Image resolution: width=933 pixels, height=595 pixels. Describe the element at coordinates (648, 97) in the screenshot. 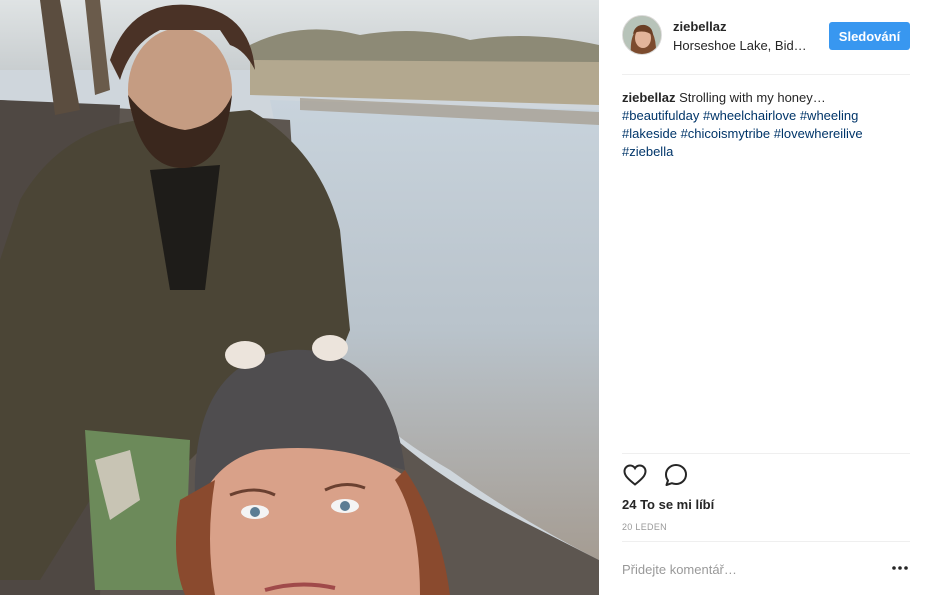

I see `caption-username: ziebellaz` at that location.